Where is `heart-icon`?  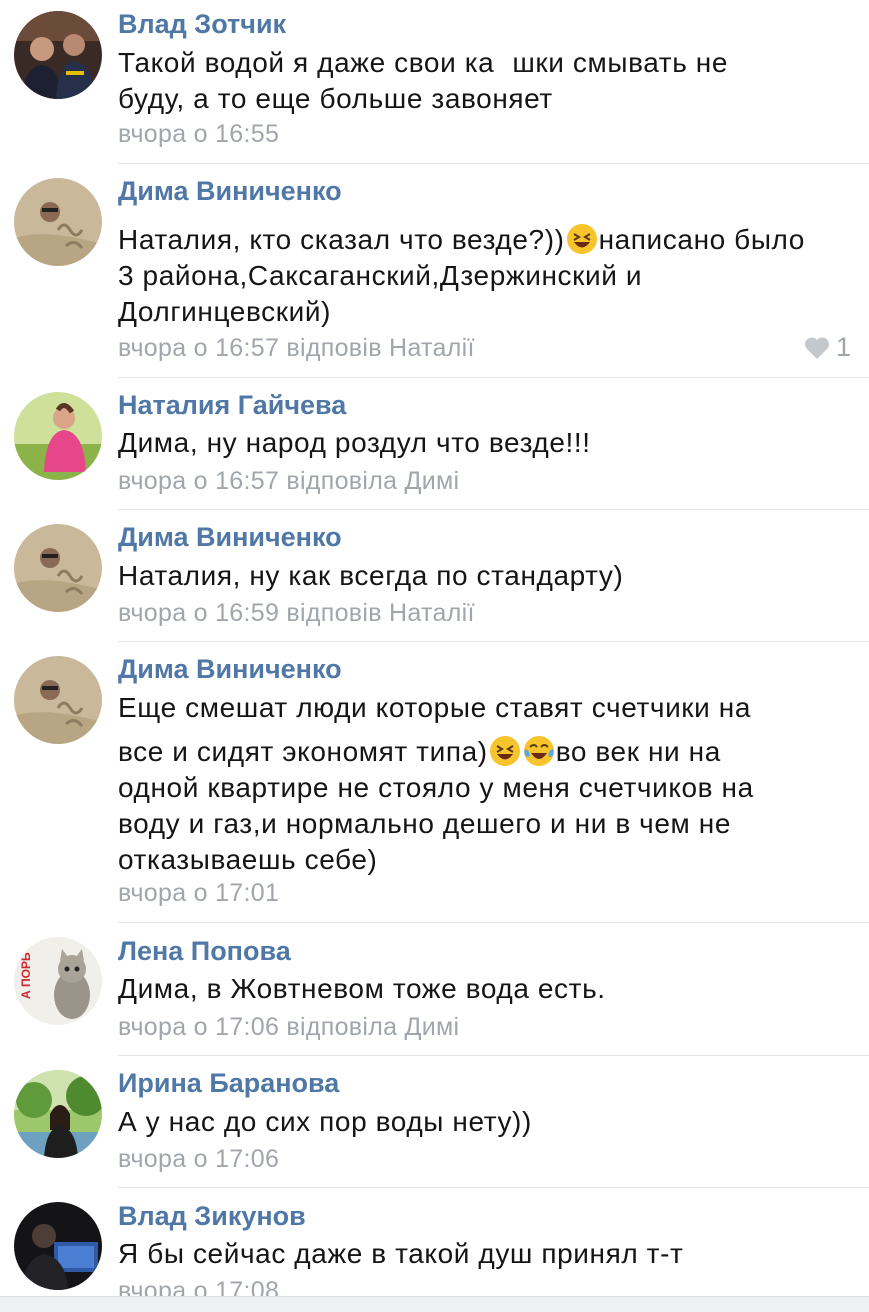
heart-icon is located at coordinates (816, 347).